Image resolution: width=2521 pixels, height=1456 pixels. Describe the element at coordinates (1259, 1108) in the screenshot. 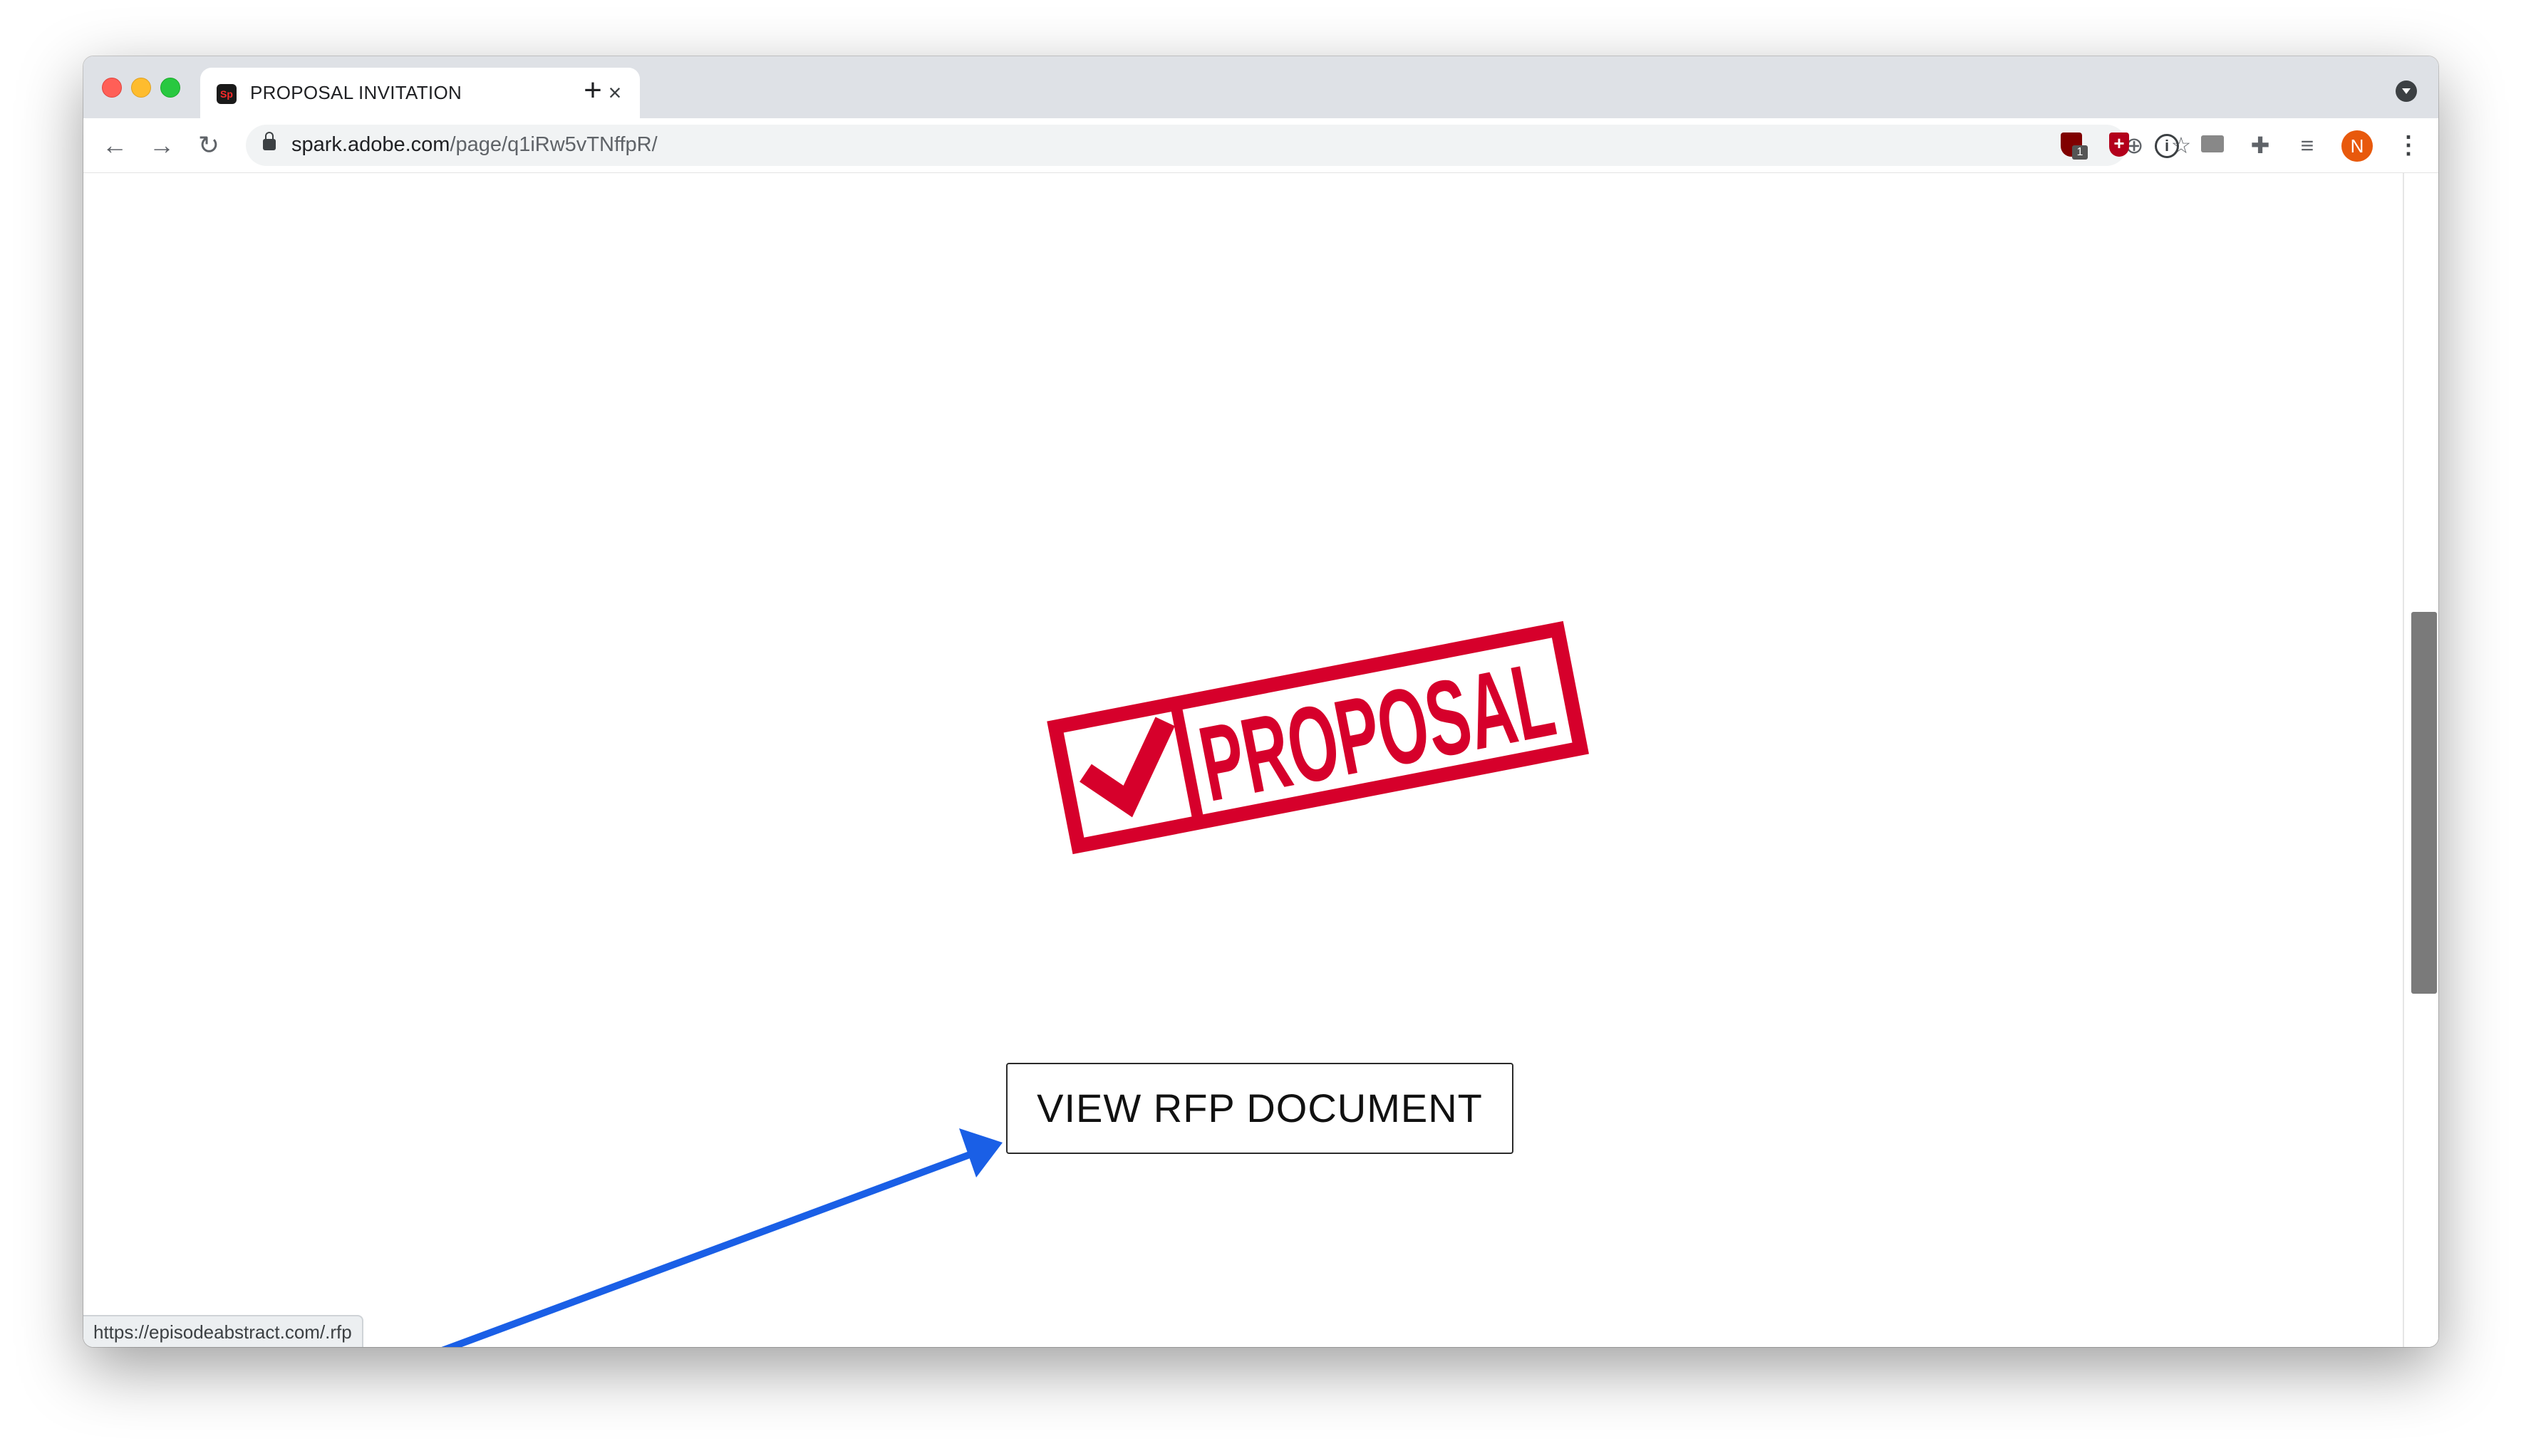

I see `view-rfp-document-button: VIEW RFP DOCUMENT` at that location.